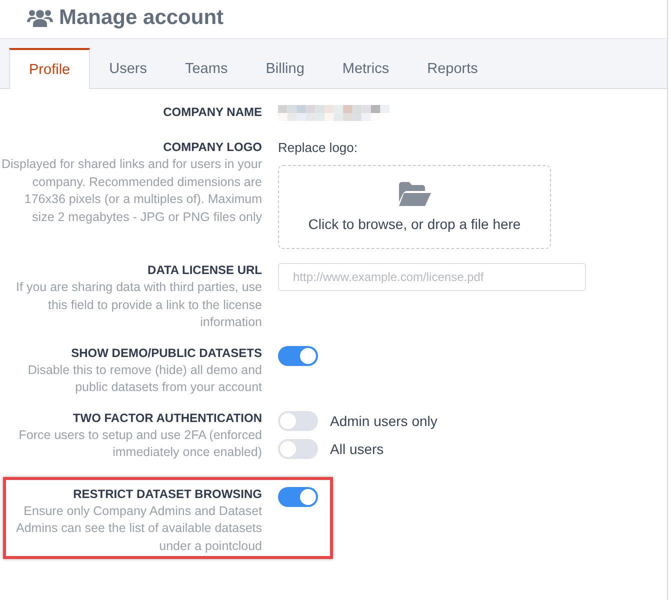  Describe the element at coordinates (212, 147) in the screenshot. I see `setting-label: COMPANY LOGO` at that location.